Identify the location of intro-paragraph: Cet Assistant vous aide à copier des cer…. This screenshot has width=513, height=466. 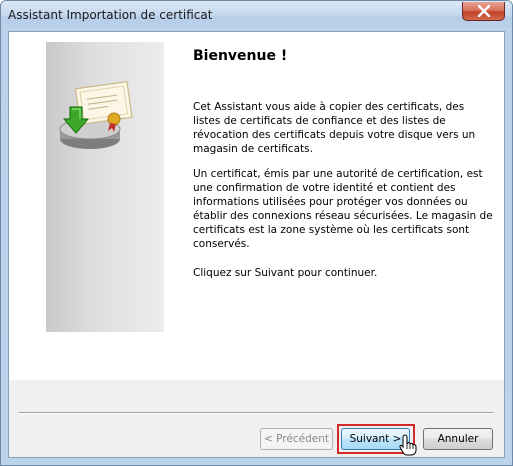
(334, 128).